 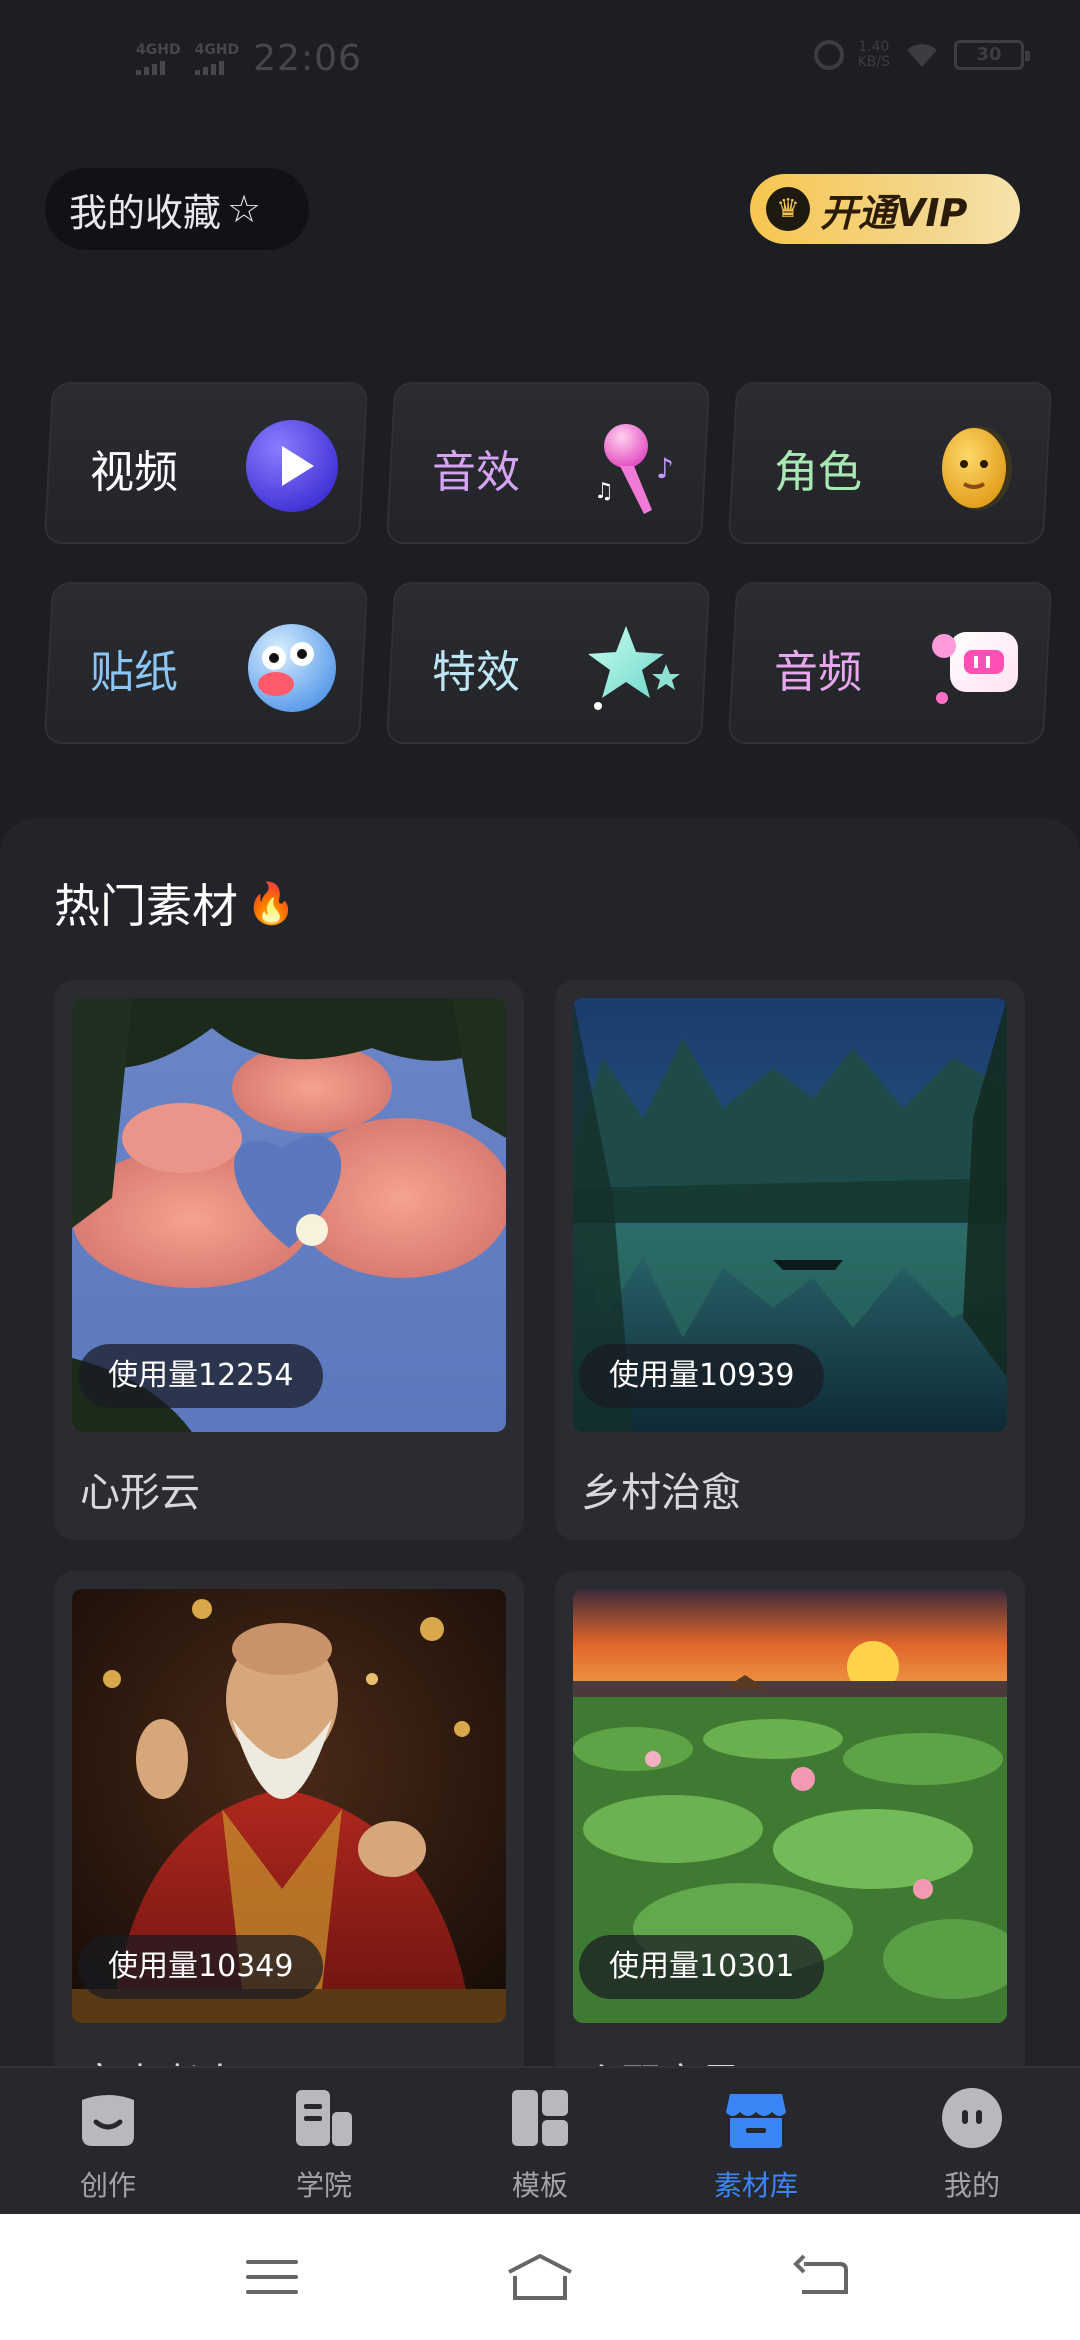 I want to click on tab-materials: 素材库, so click(x=756, y=2145).